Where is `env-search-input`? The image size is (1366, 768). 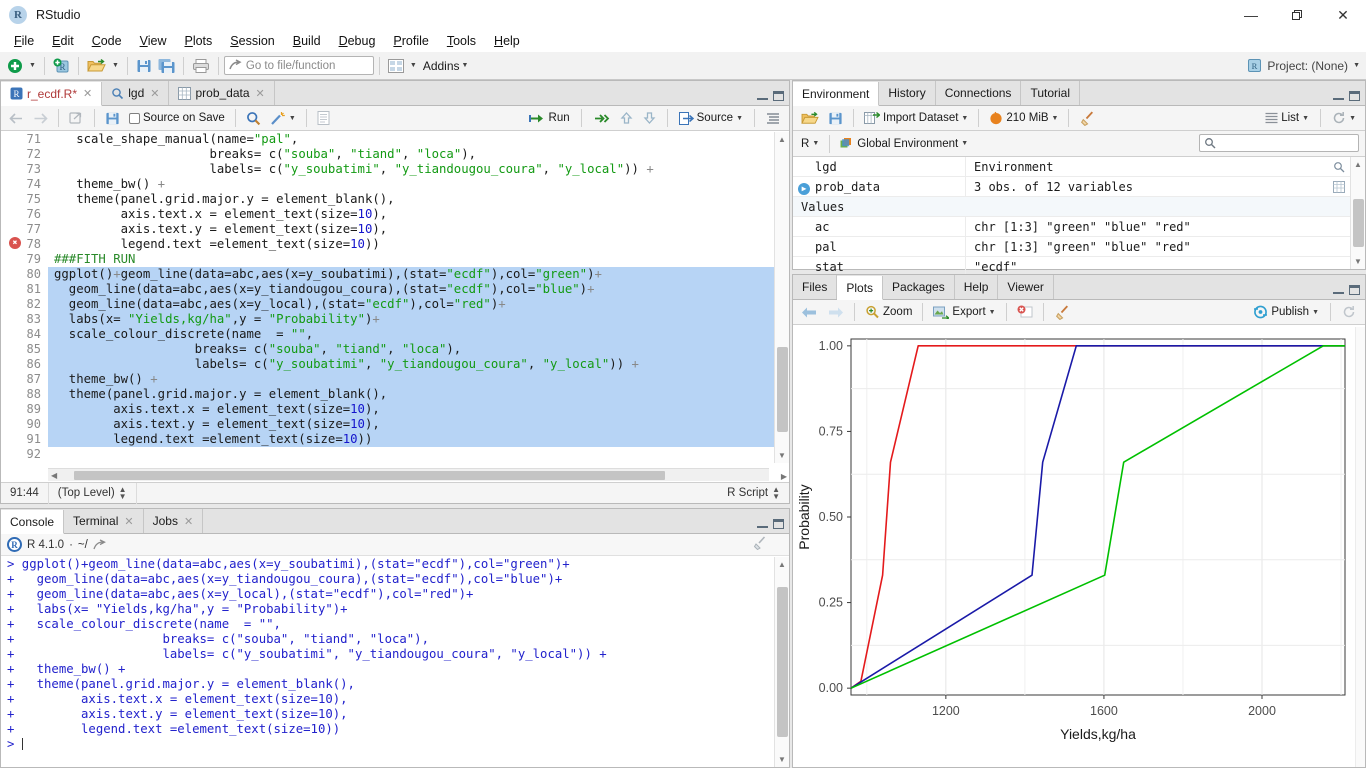
env-search-input is located at coordinates (1279, 143).